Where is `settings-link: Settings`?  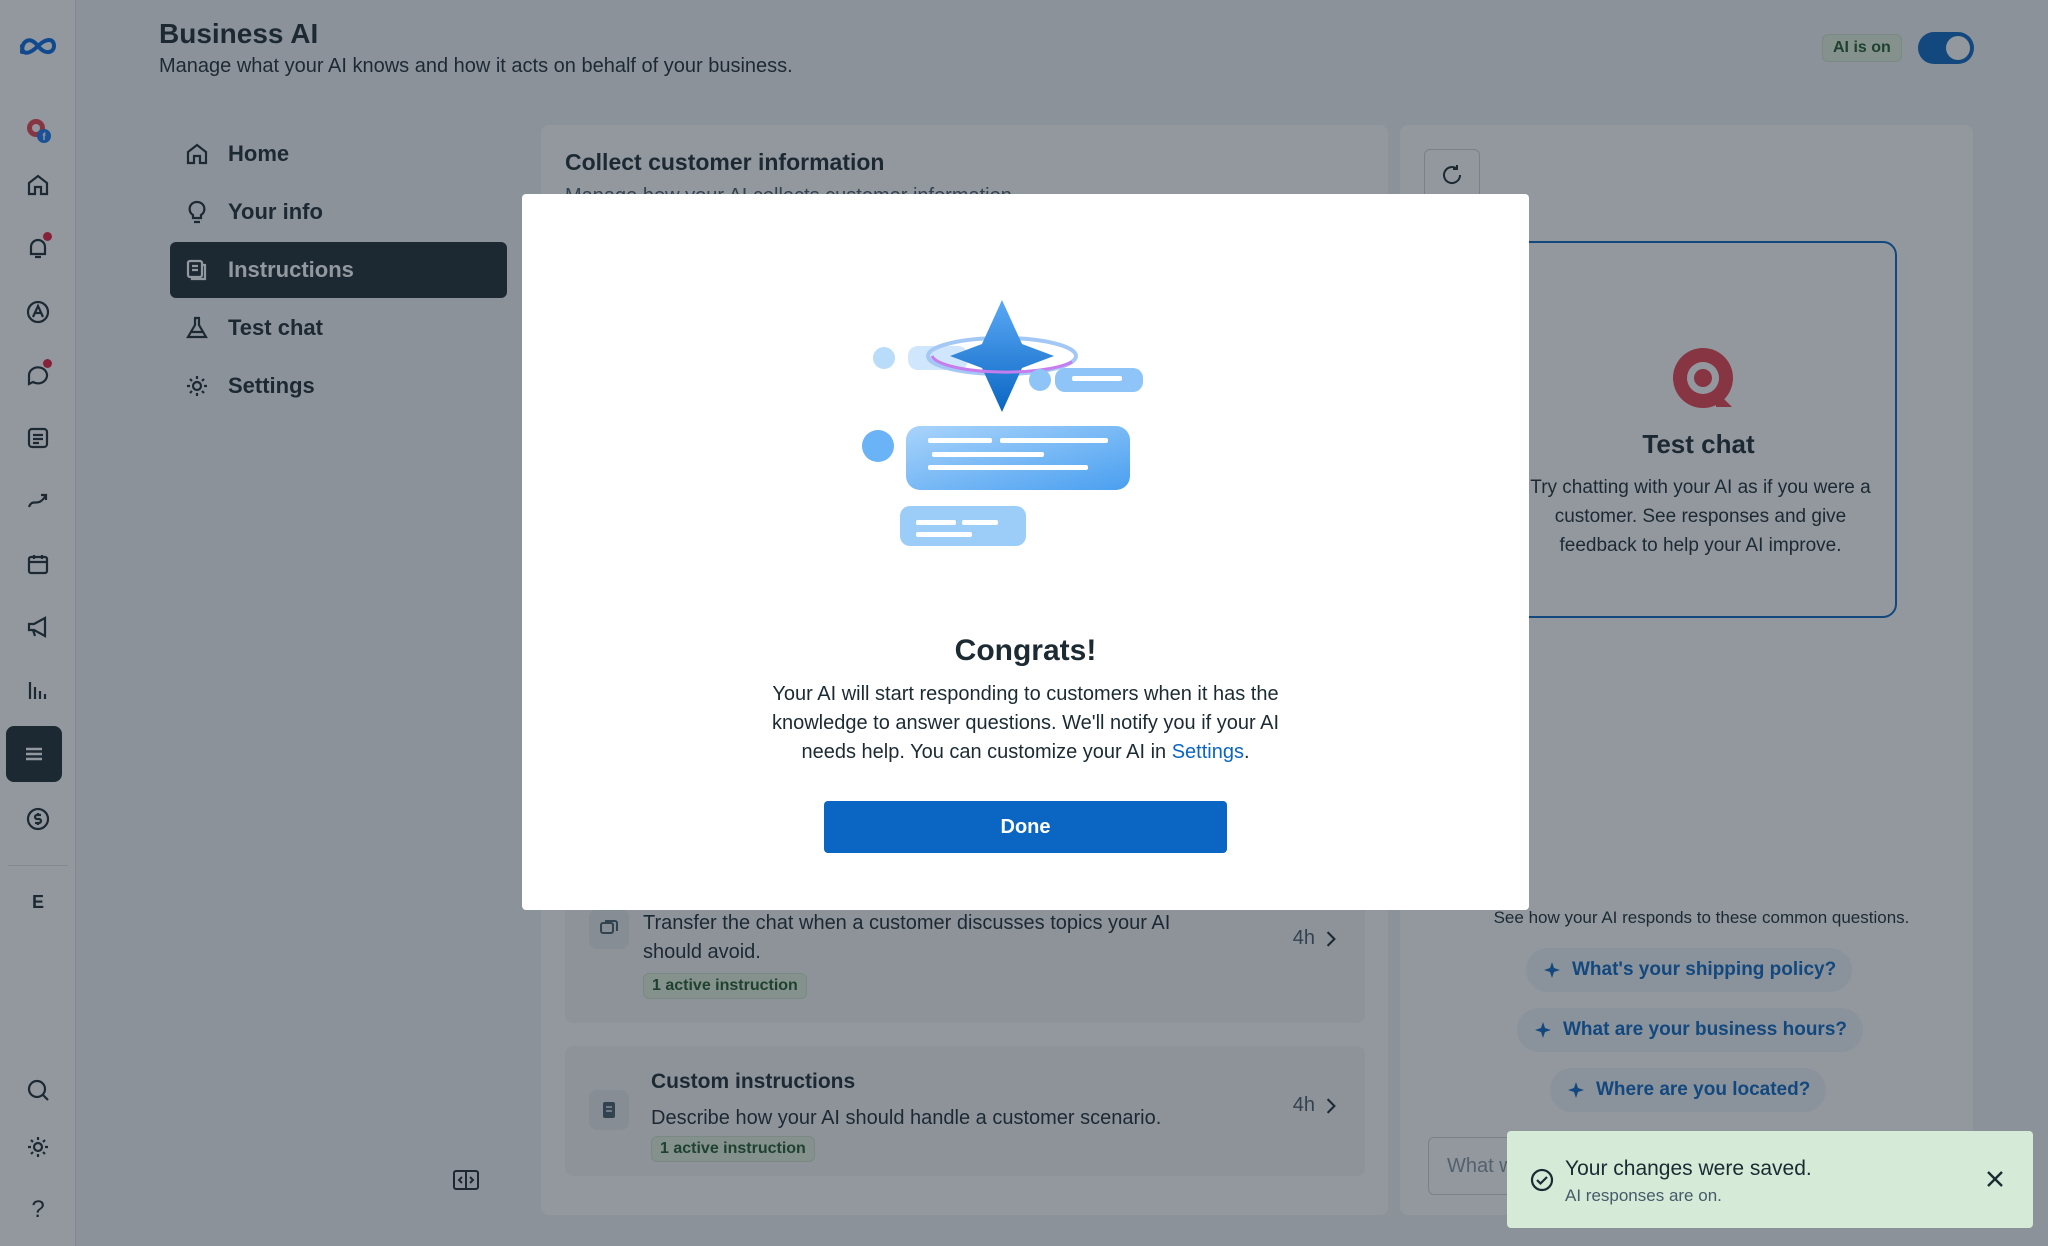 settings-link: Settings is located at coordinates (1208, 752).